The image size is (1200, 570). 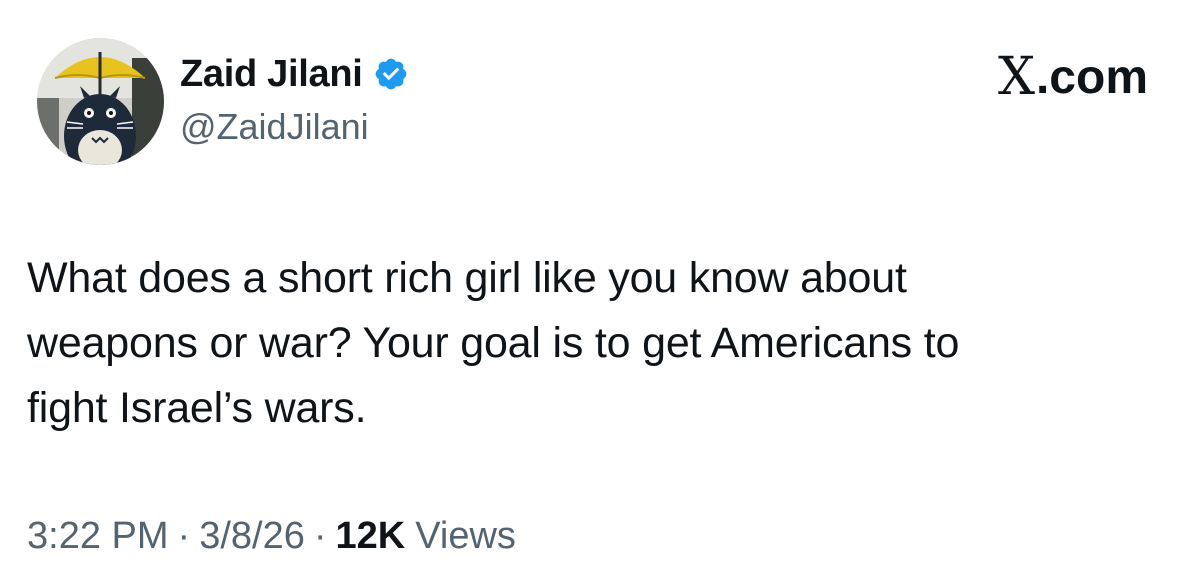 What do you see at coordinates (274, 127) in the screenshot?
I see `author-handle: @ZaidJilani` at bounding box center [274, 127].